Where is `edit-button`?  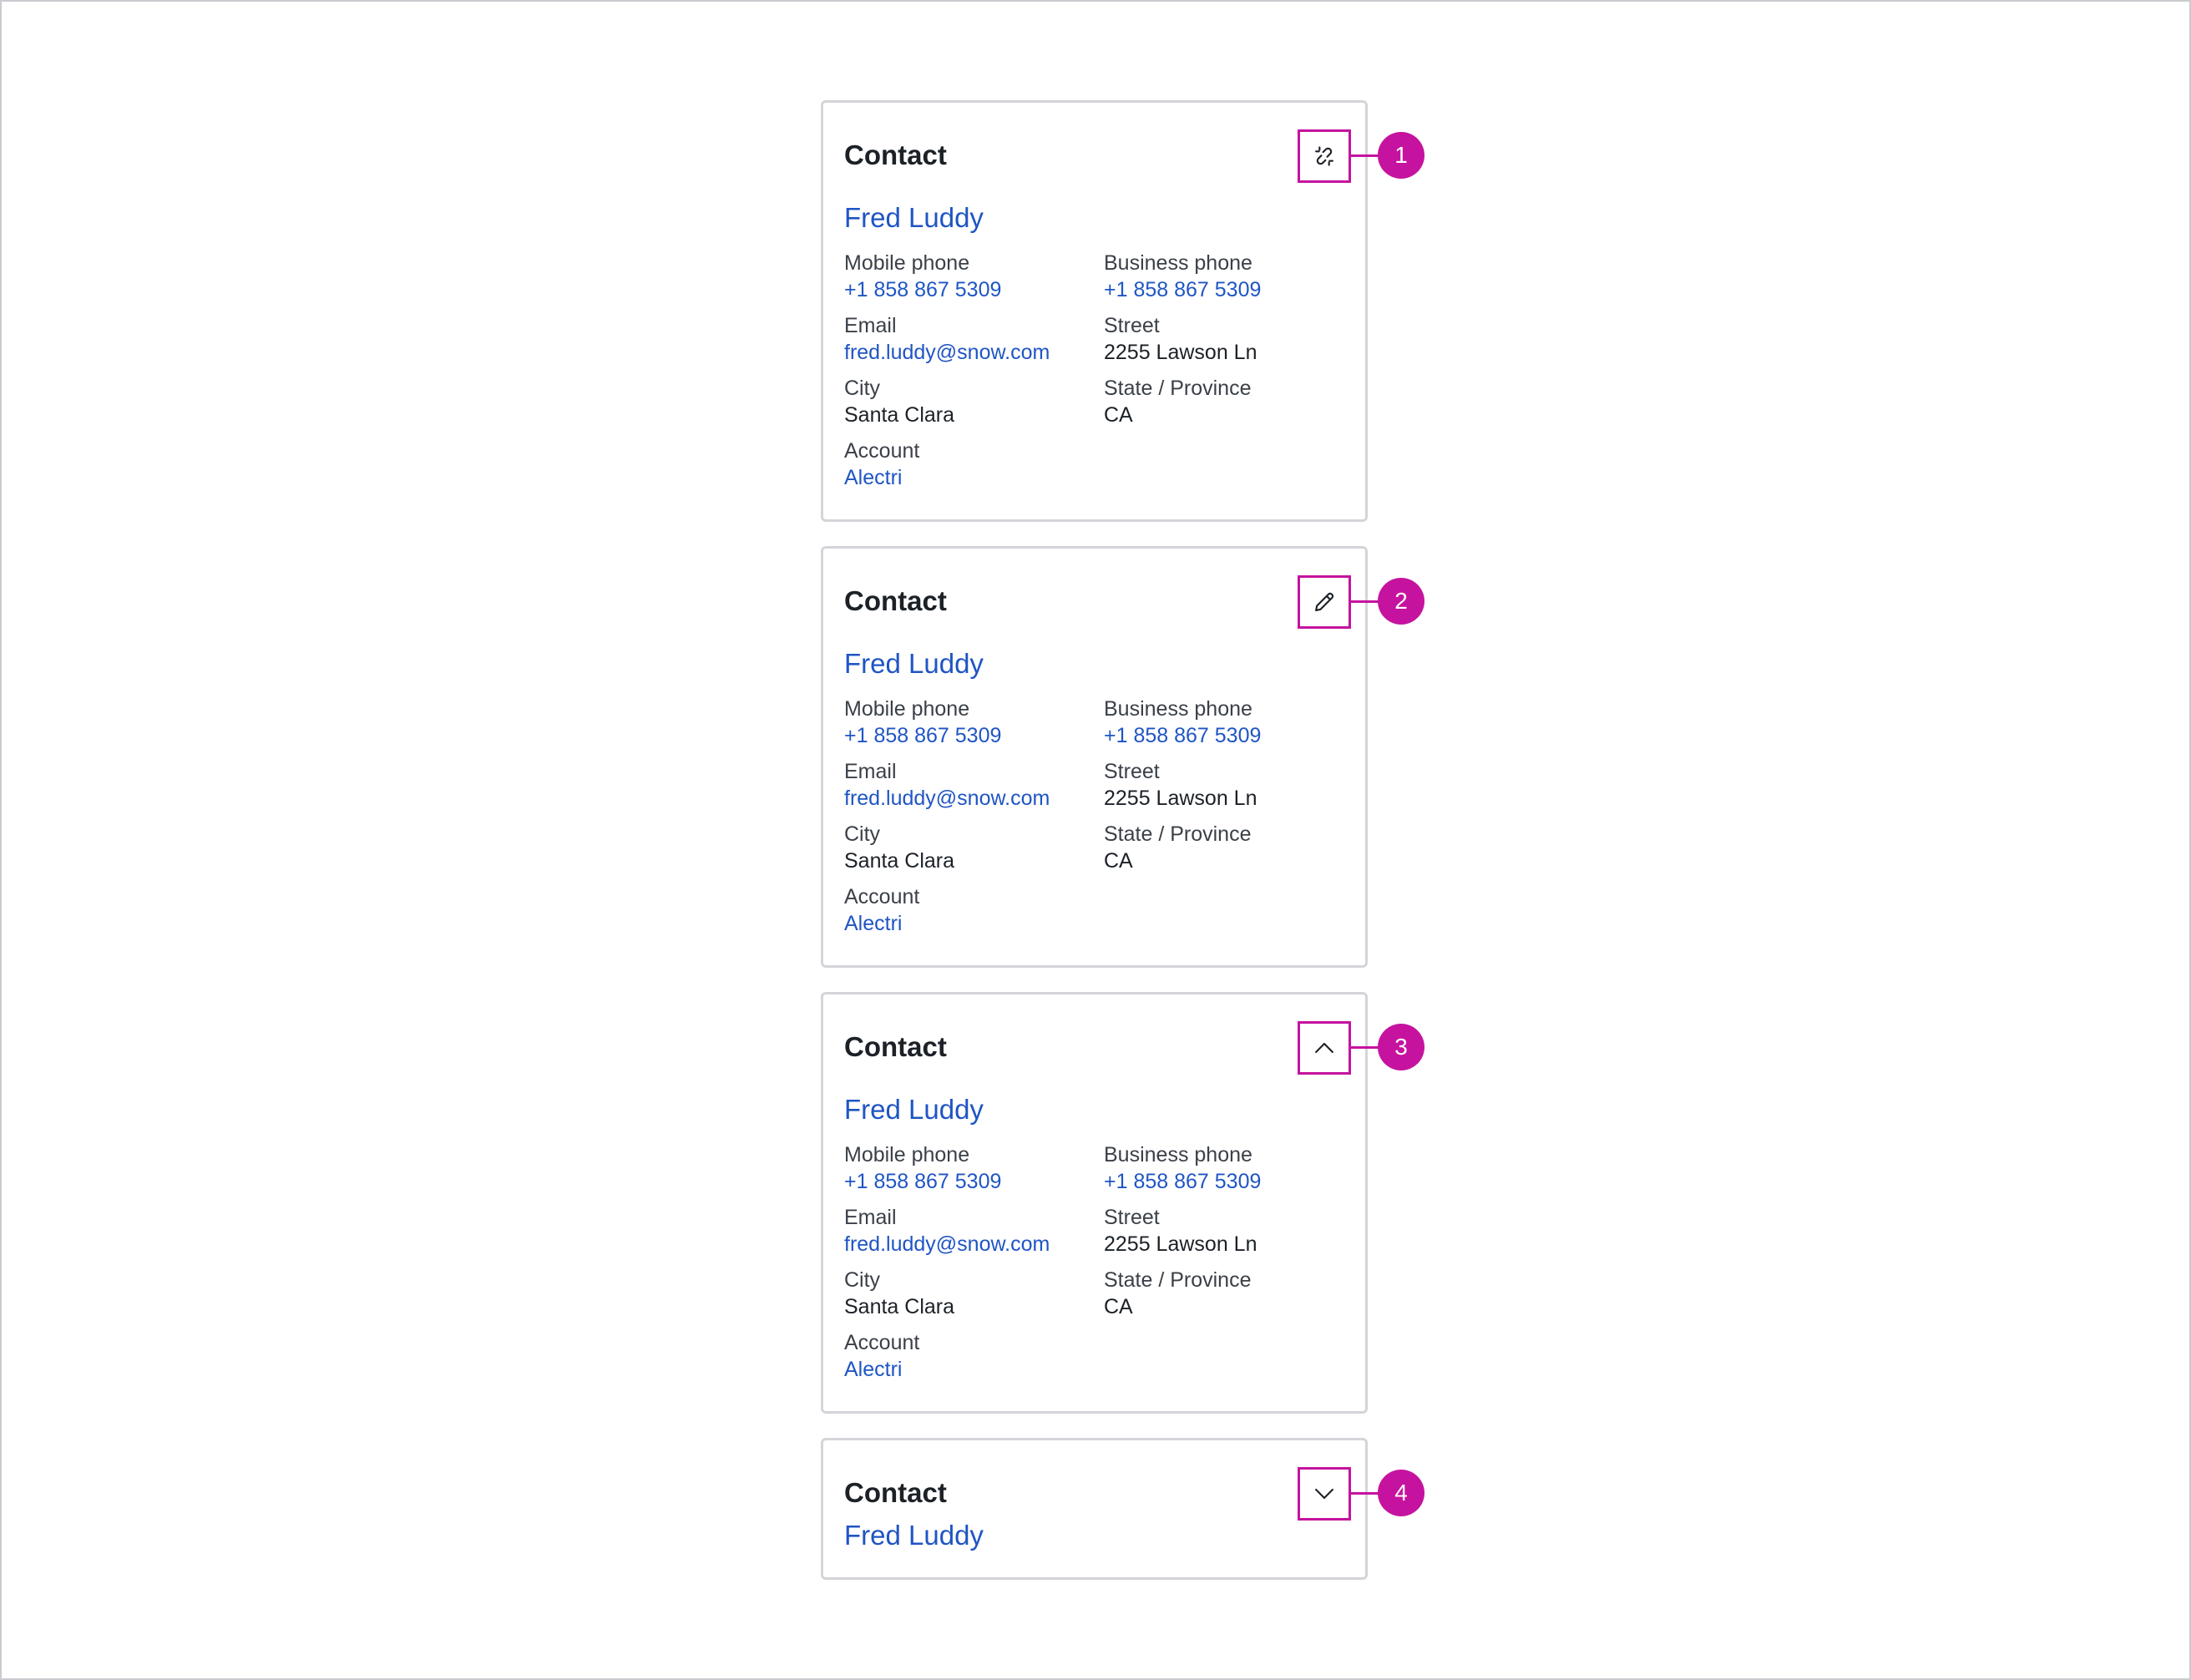 edit-button is located at coordinates (1324, 602).